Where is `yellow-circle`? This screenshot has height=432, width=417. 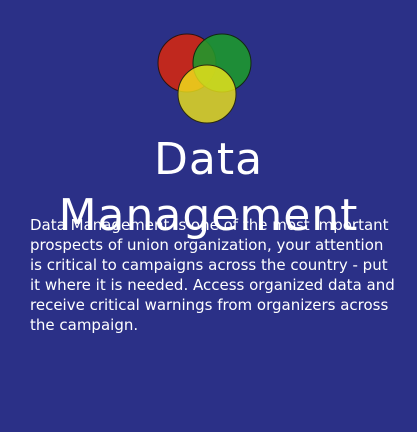
yellow-circle is located at coordinates (207, 94).